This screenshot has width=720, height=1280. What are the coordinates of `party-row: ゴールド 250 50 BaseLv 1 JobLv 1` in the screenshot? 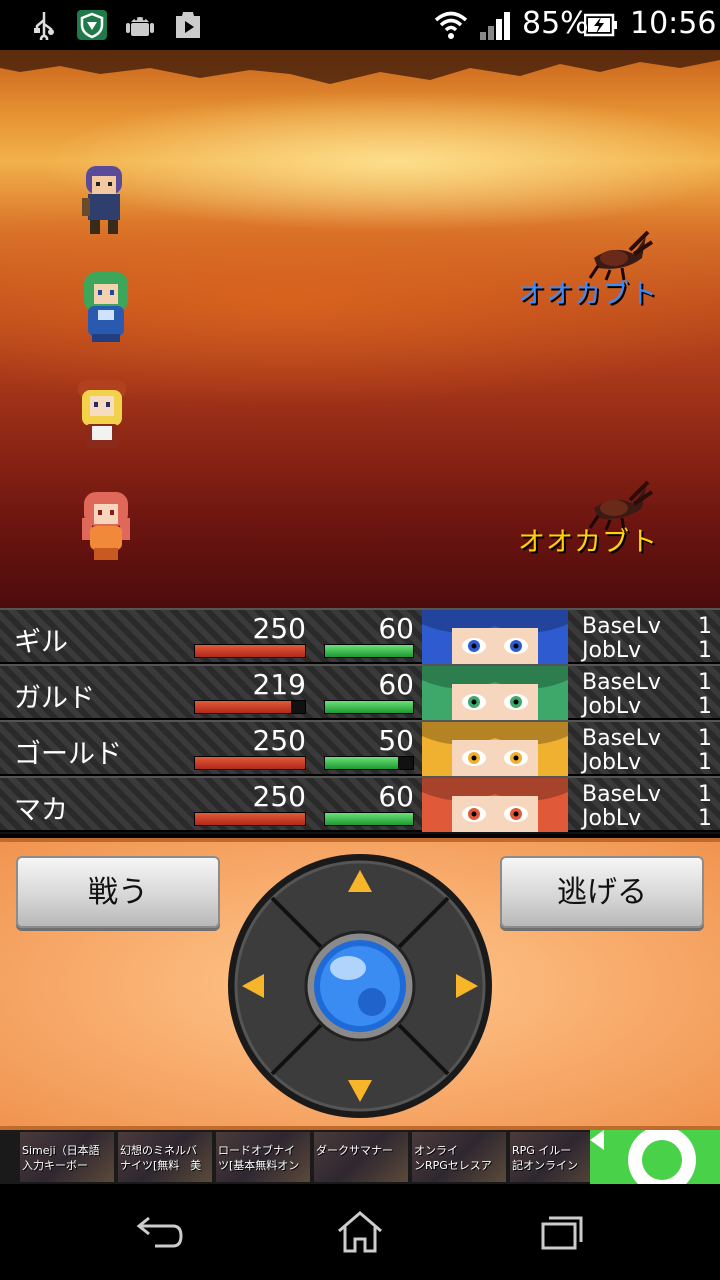 It's located at (360, 748).